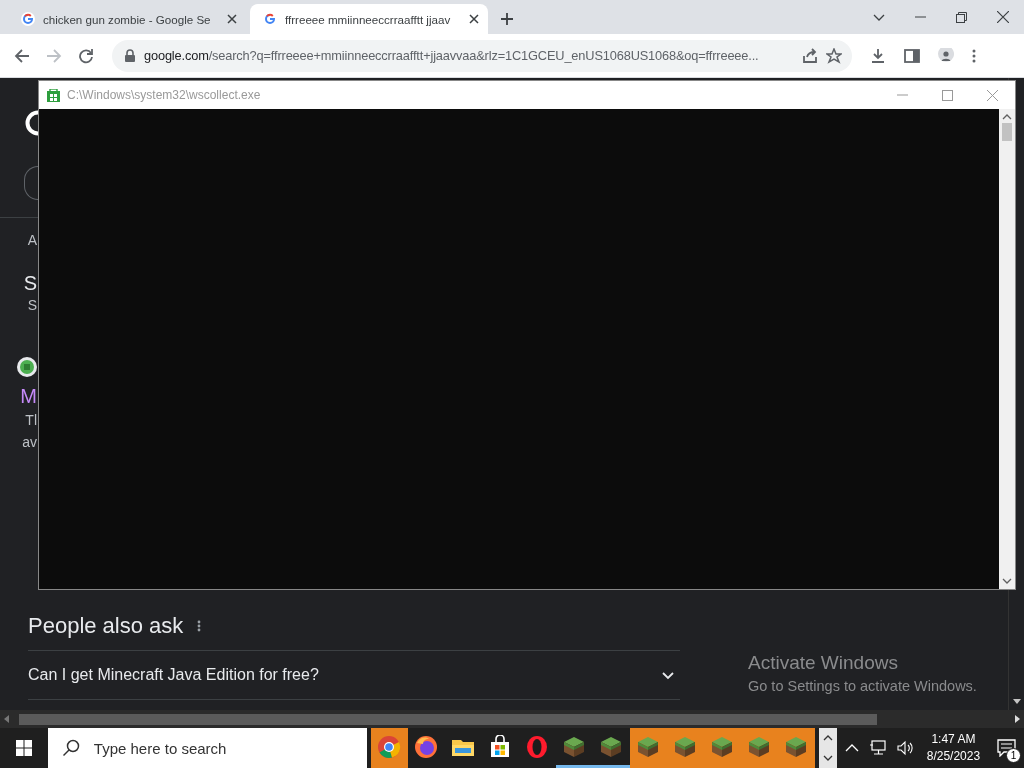 The width and height of the screenshot is (1024, 768). I want to click on search-icon, so click(70, 748).